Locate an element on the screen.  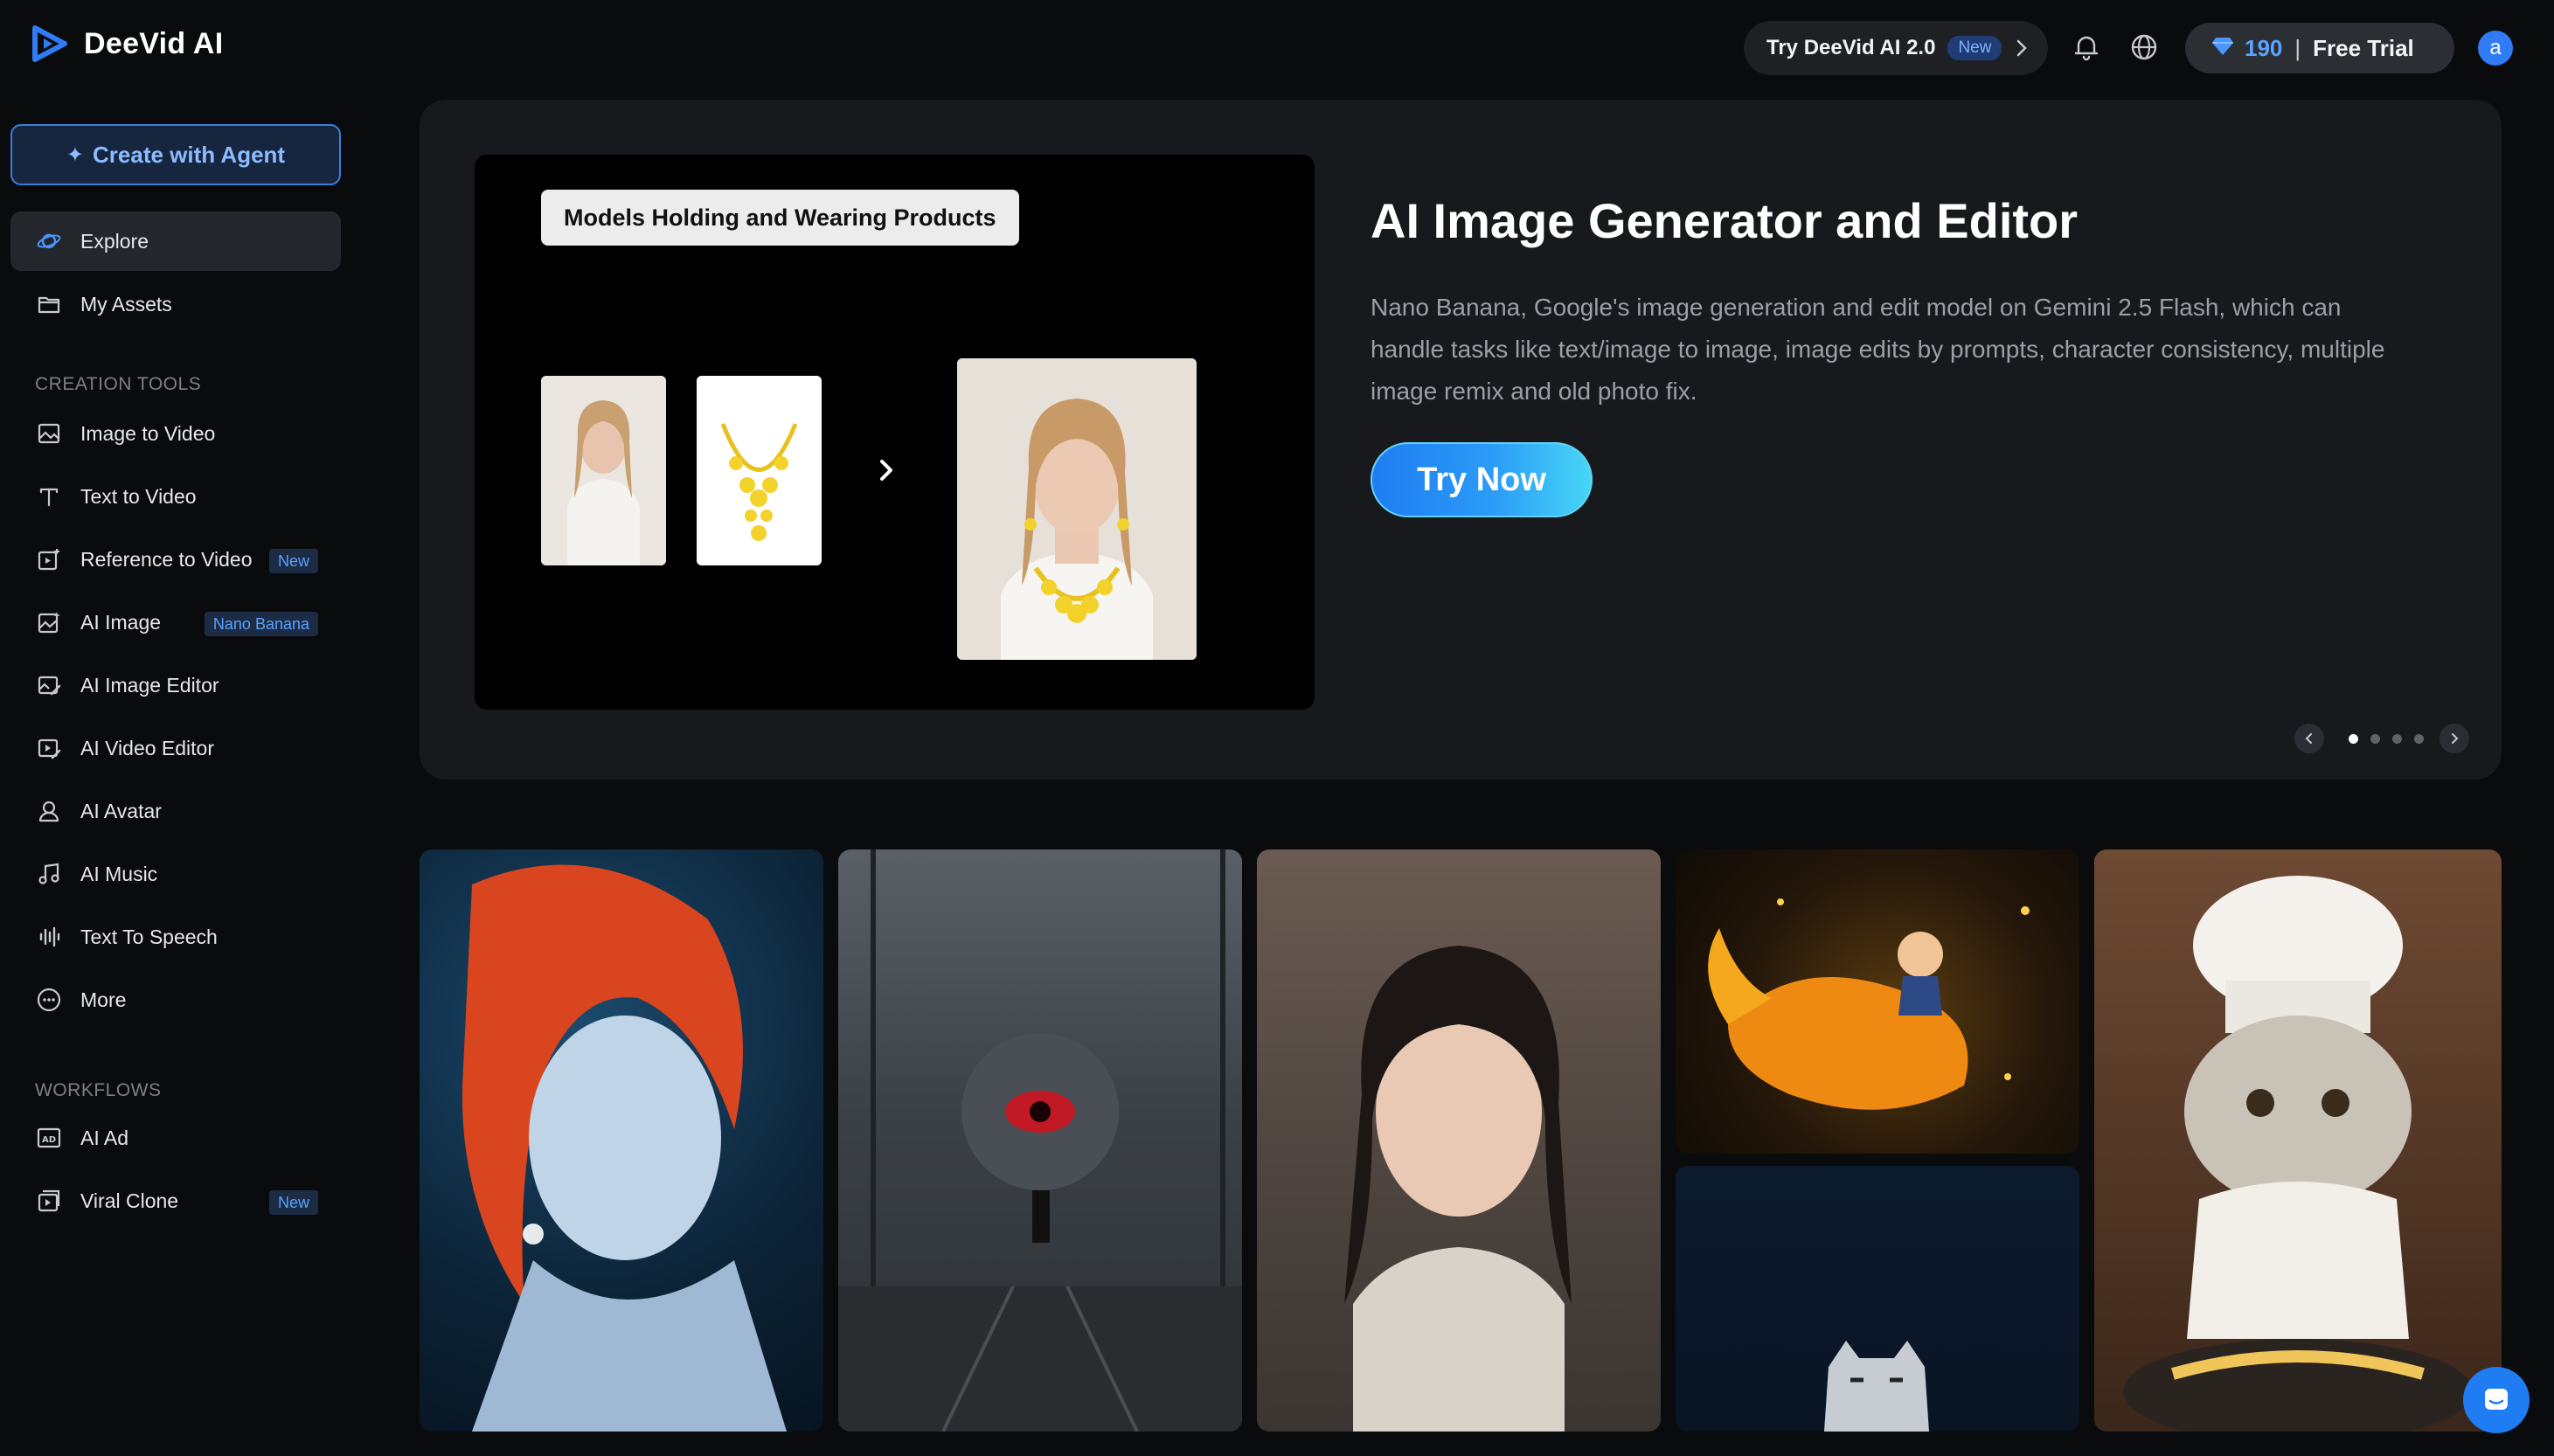
sidebar-item-label: AI Music is located at coordinates (119, 873).